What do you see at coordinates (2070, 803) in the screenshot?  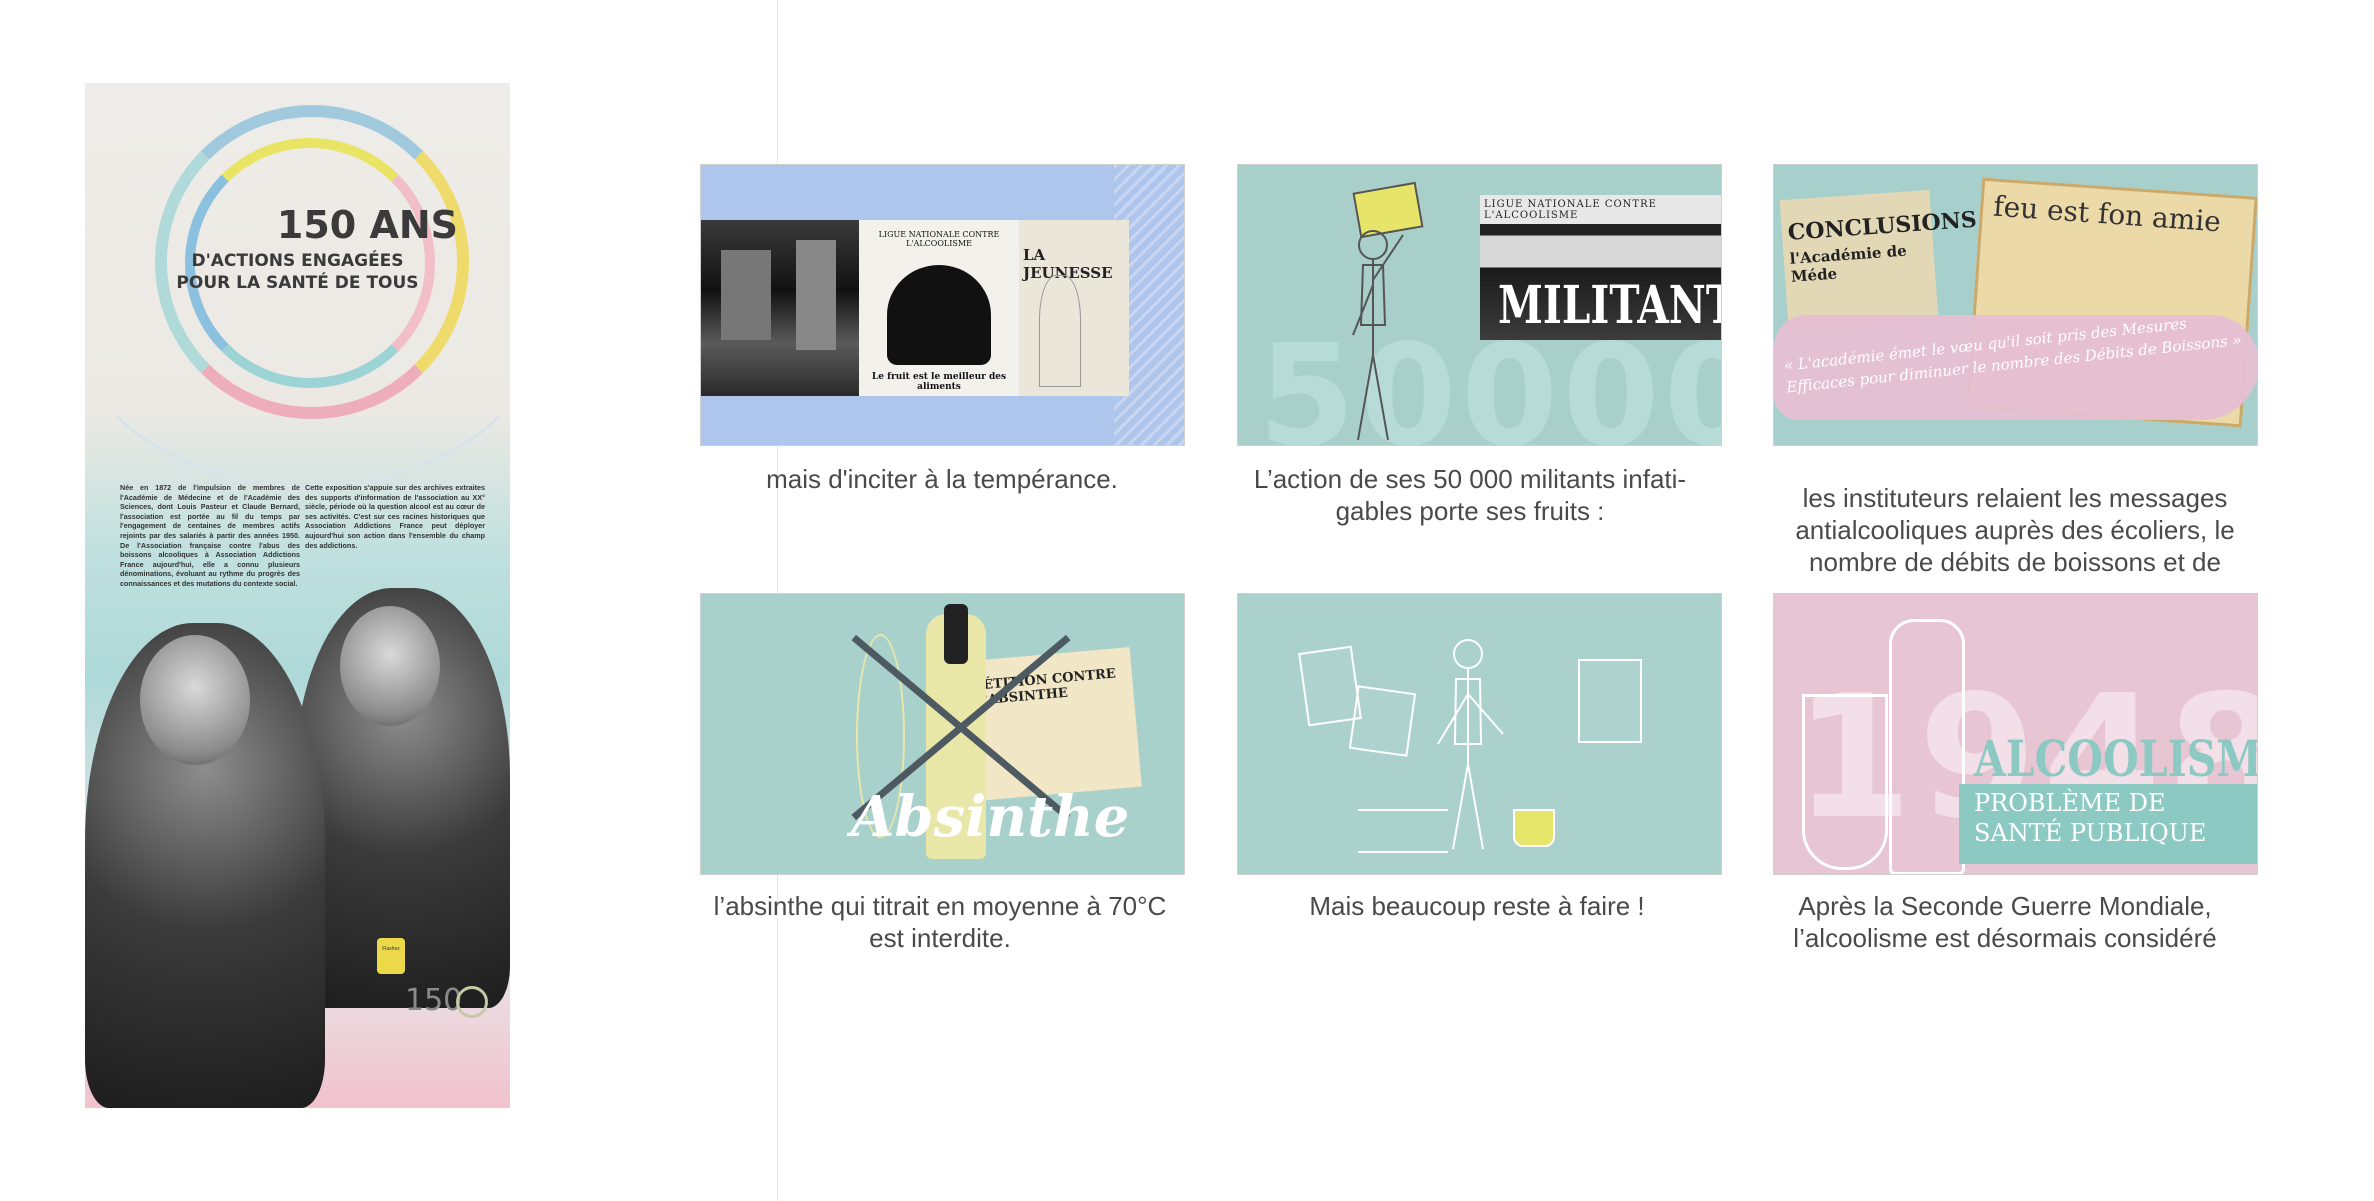 I see `probleme-label: PROBLÈME DE` at bounding box center [2070, 803].